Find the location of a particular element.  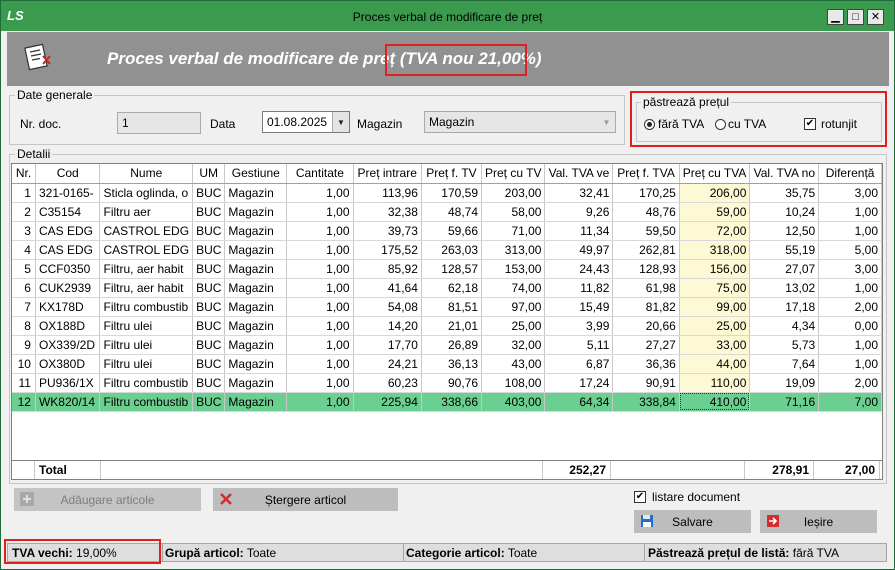

col-pret-cu-tva-nou-cell: 25,00 is located at coordinates (715, 326).